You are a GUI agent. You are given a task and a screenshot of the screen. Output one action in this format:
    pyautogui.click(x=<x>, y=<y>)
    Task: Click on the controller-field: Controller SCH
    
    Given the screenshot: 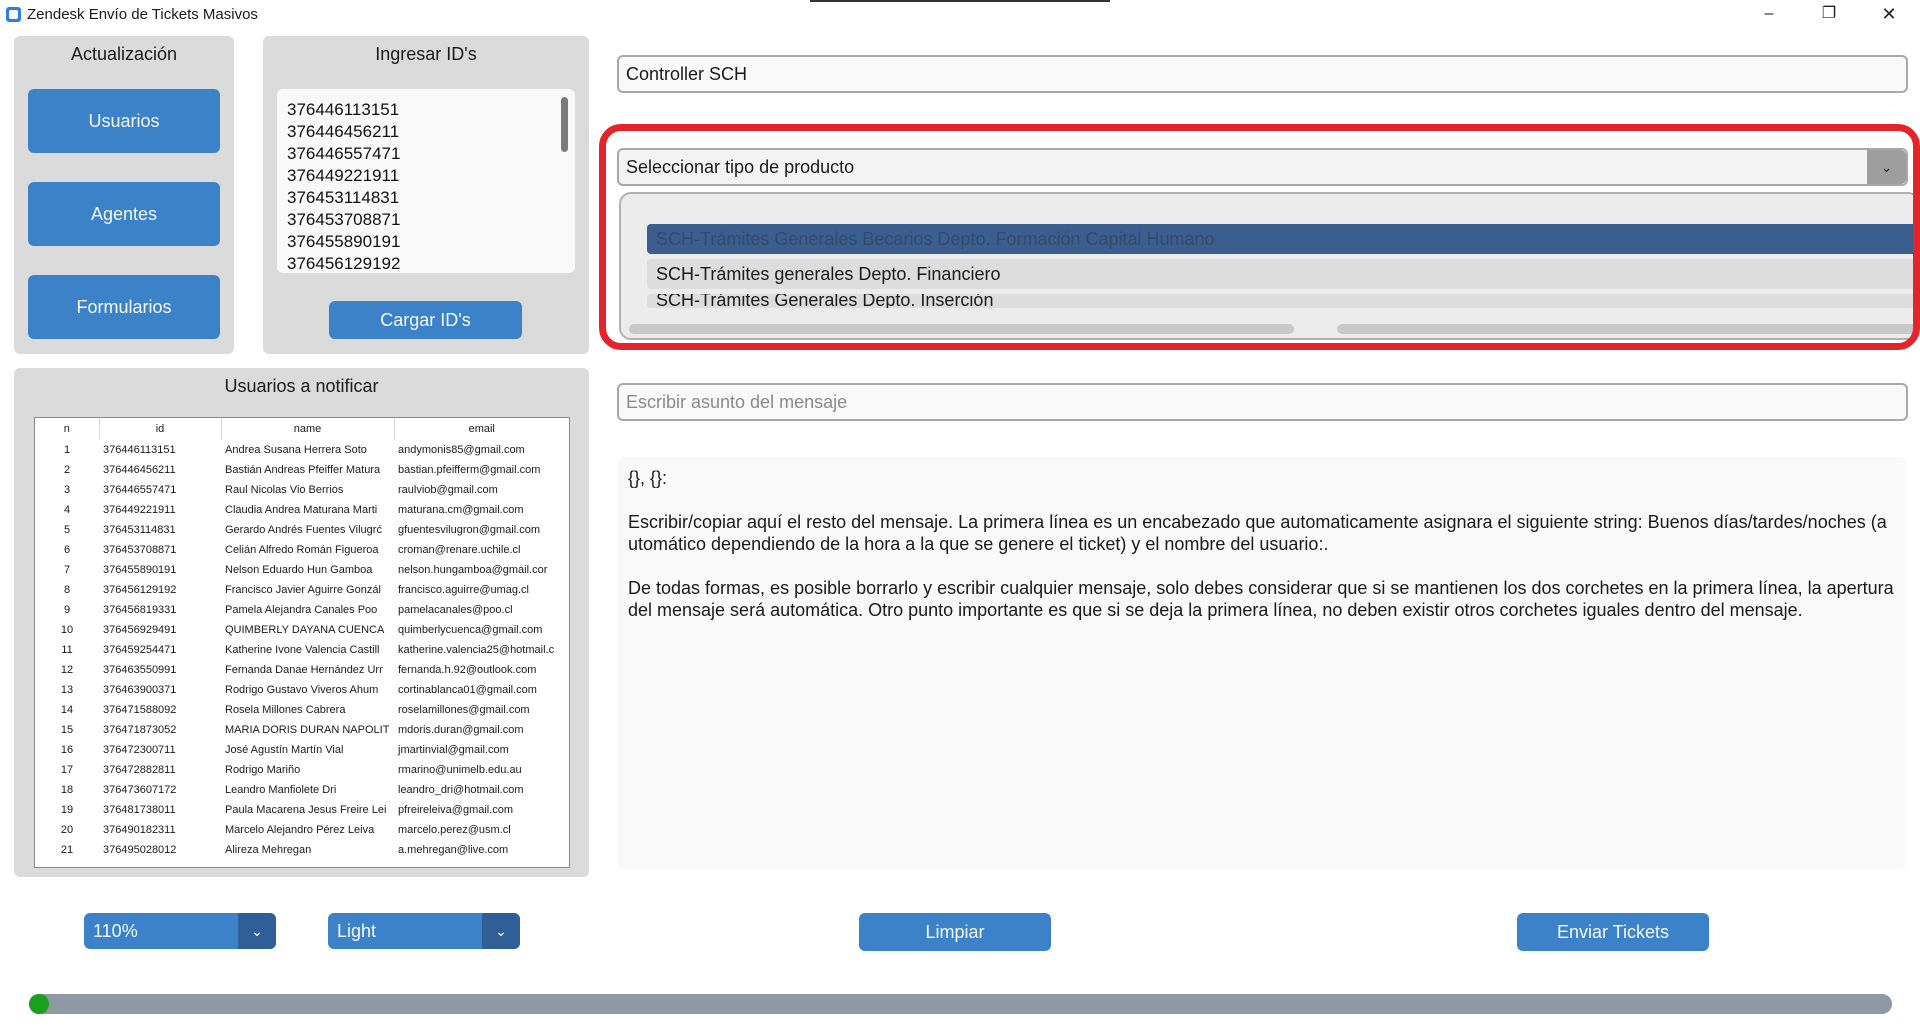 What is the action you would take?
    pyautogui.click(x=1262, y=74)
    